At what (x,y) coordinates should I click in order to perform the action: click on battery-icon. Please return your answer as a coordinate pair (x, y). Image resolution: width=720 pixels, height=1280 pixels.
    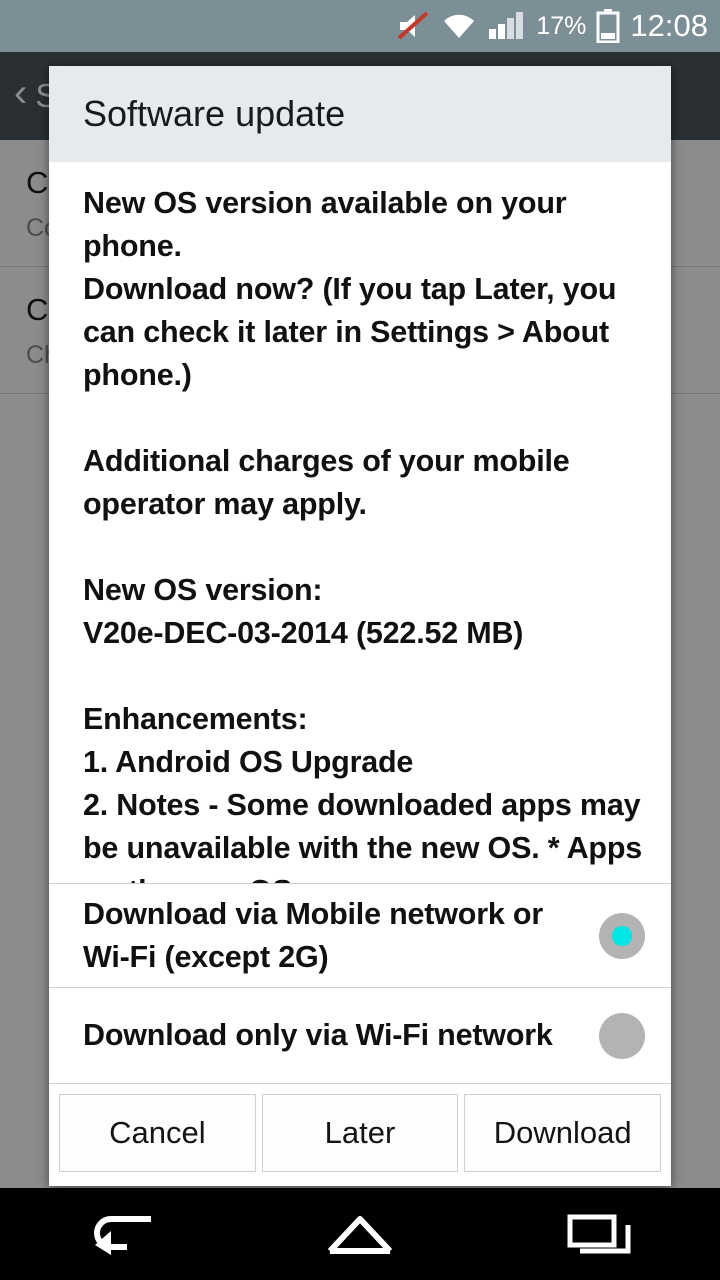
    Looking at the image, I should click on (608, 26).